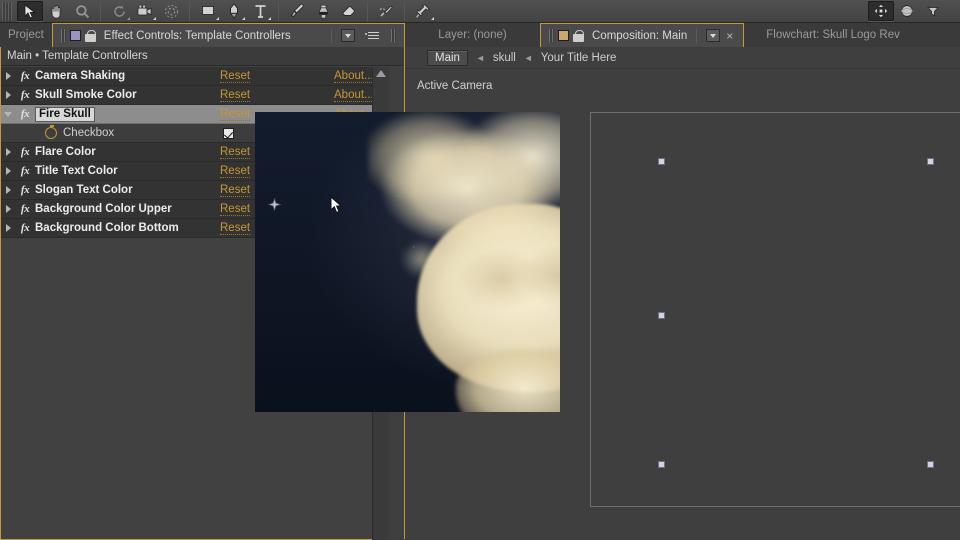 This screenshot has height=540, width=960. Describe the element at coordinates (208, 11) in the screenshot. I see `shape-tool` at that location.